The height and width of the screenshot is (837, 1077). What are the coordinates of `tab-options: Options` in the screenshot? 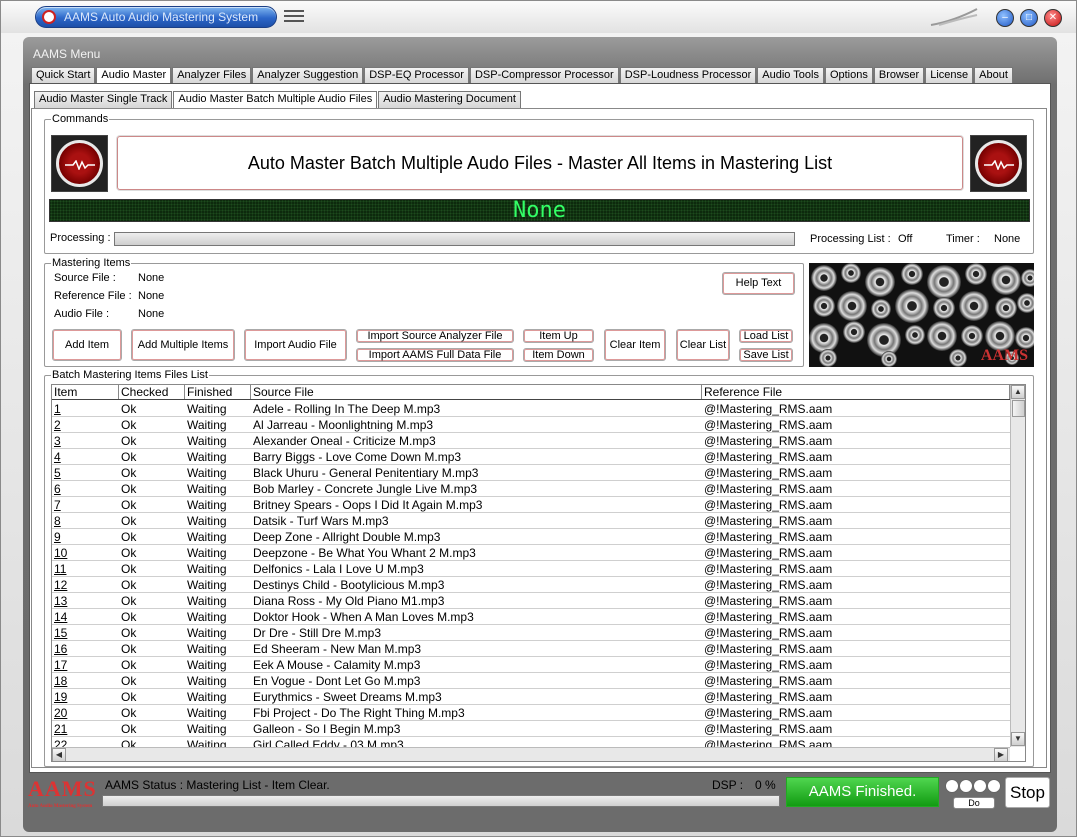 It's located at (848, 75).